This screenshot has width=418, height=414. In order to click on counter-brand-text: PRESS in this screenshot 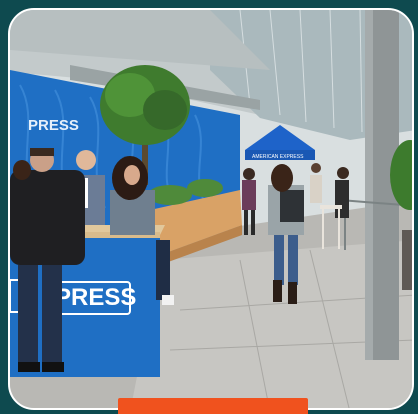, I will do `click(95, 297)`.